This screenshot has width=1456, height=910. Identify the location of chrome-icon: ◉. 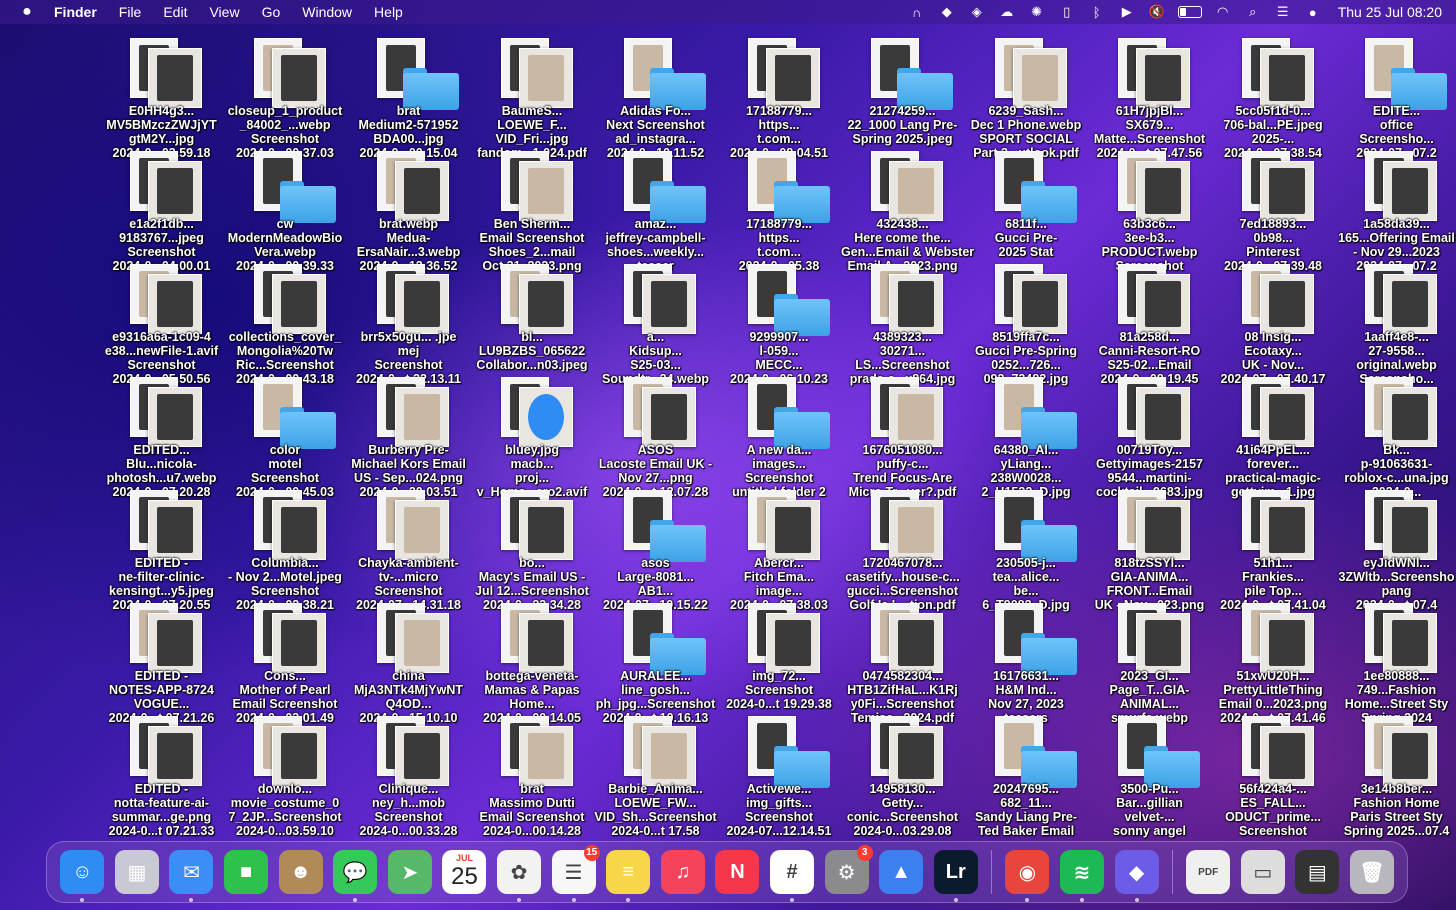
(1027, 876).